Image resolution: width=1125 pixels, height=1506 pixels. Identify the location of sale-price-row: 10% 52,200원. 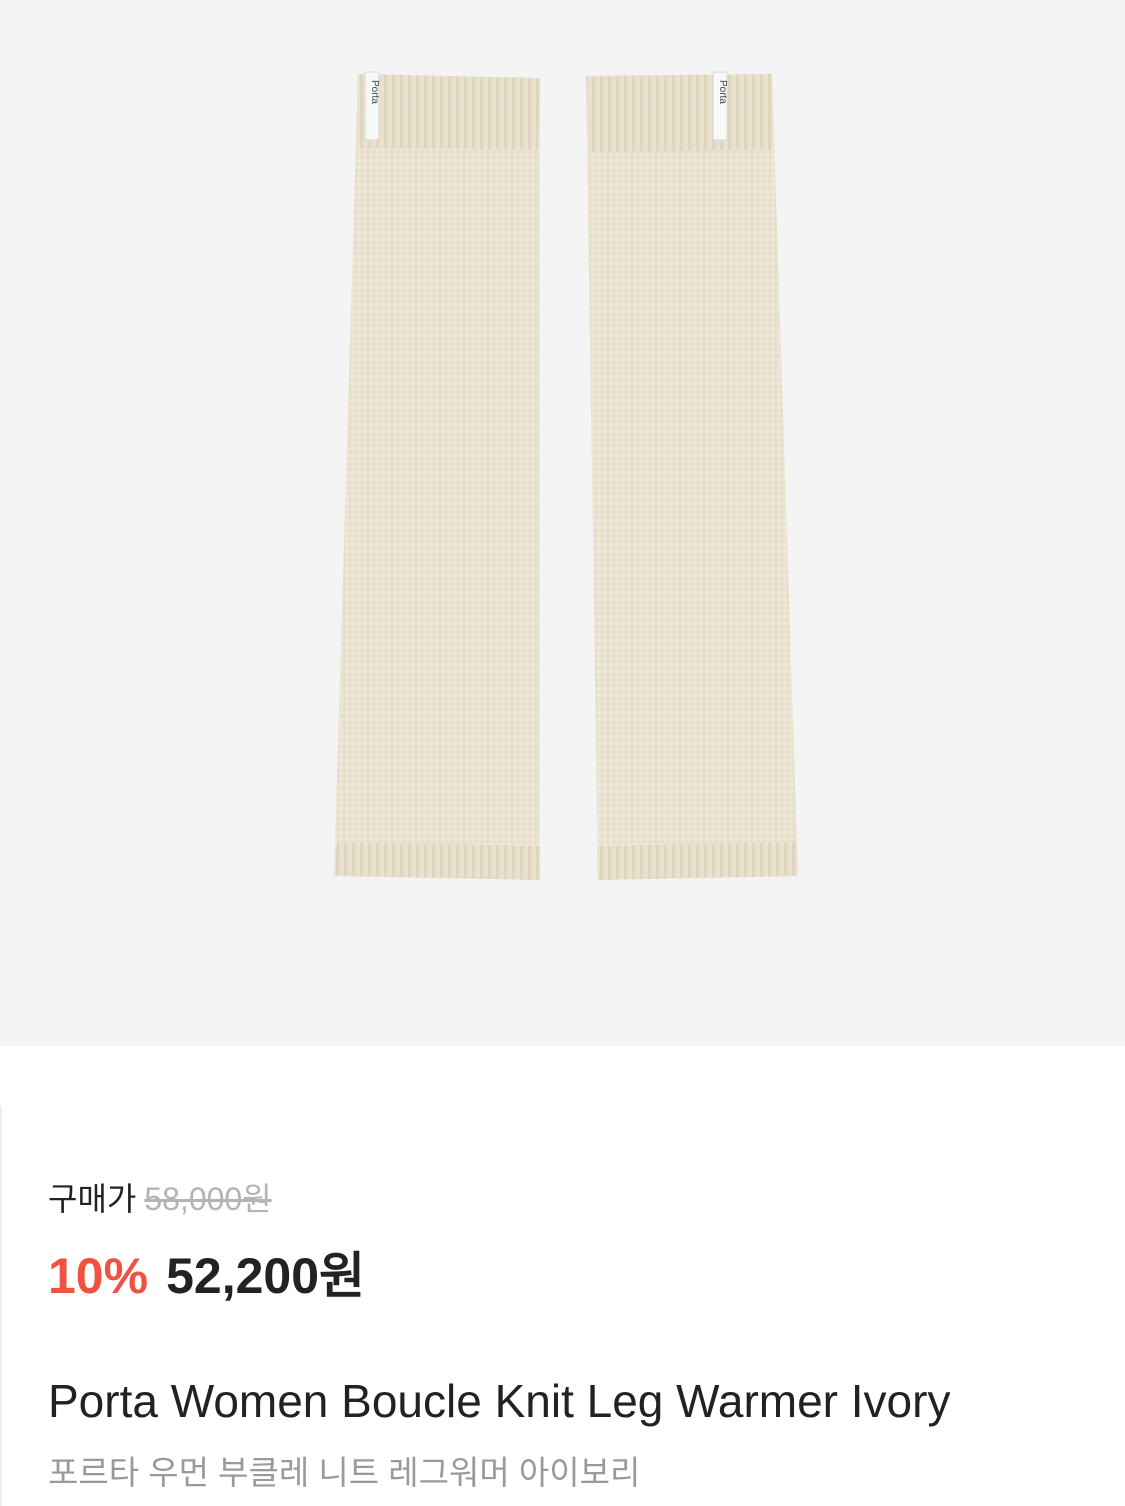
(206, 1272).